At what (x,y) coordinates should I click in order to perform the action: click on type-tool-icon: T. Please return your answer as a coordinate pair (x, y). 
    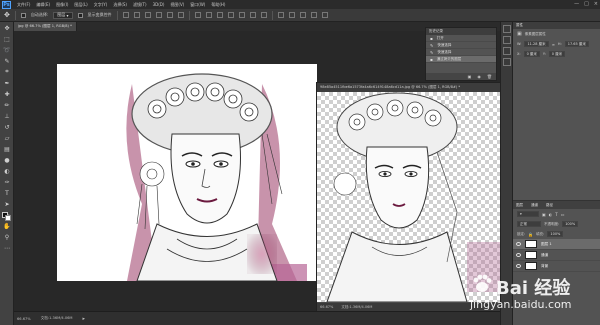
    Looking at the image, I should click on (7, 193).